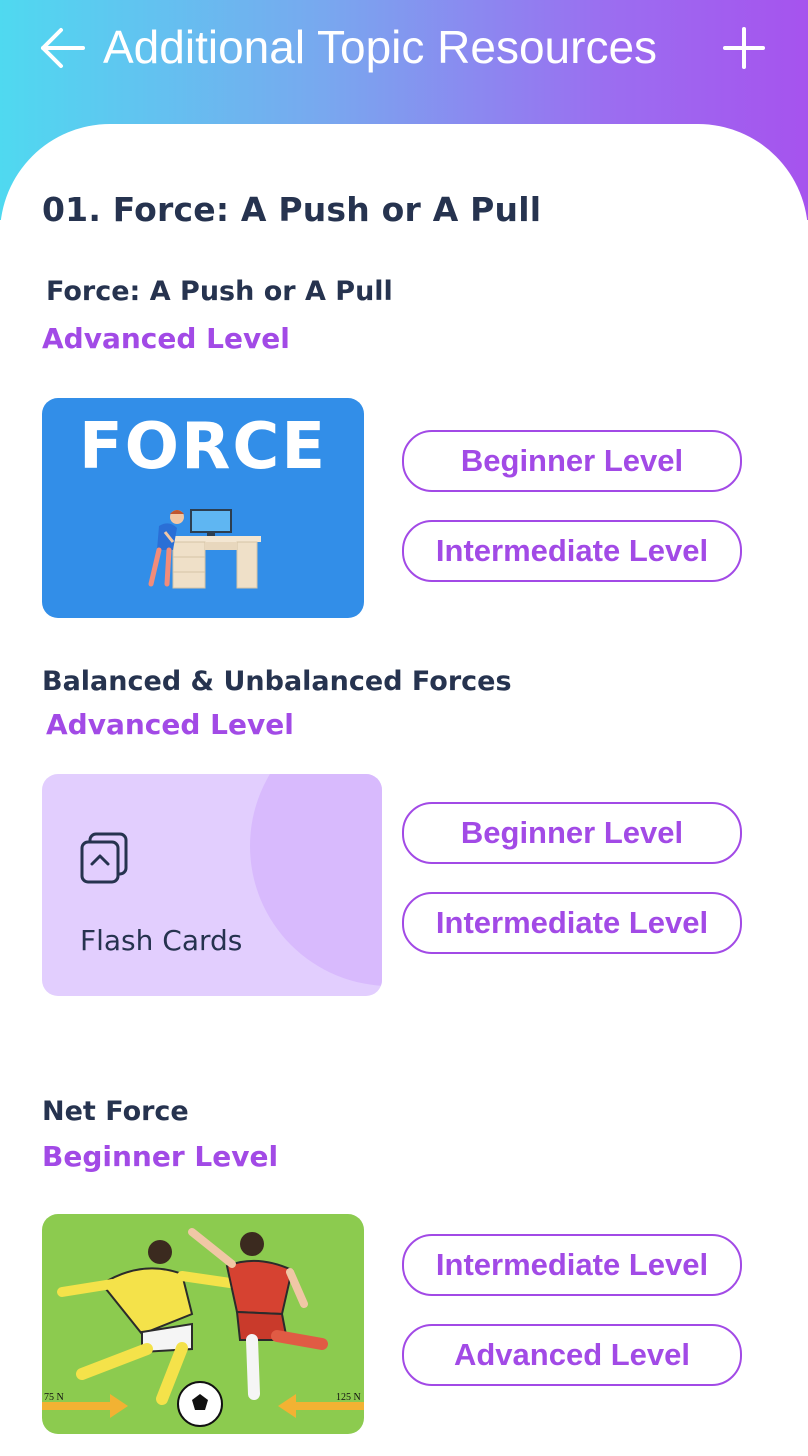 The width and height of the screenshot is (808, 1456). I want to click on back-button, so click(62, 48).